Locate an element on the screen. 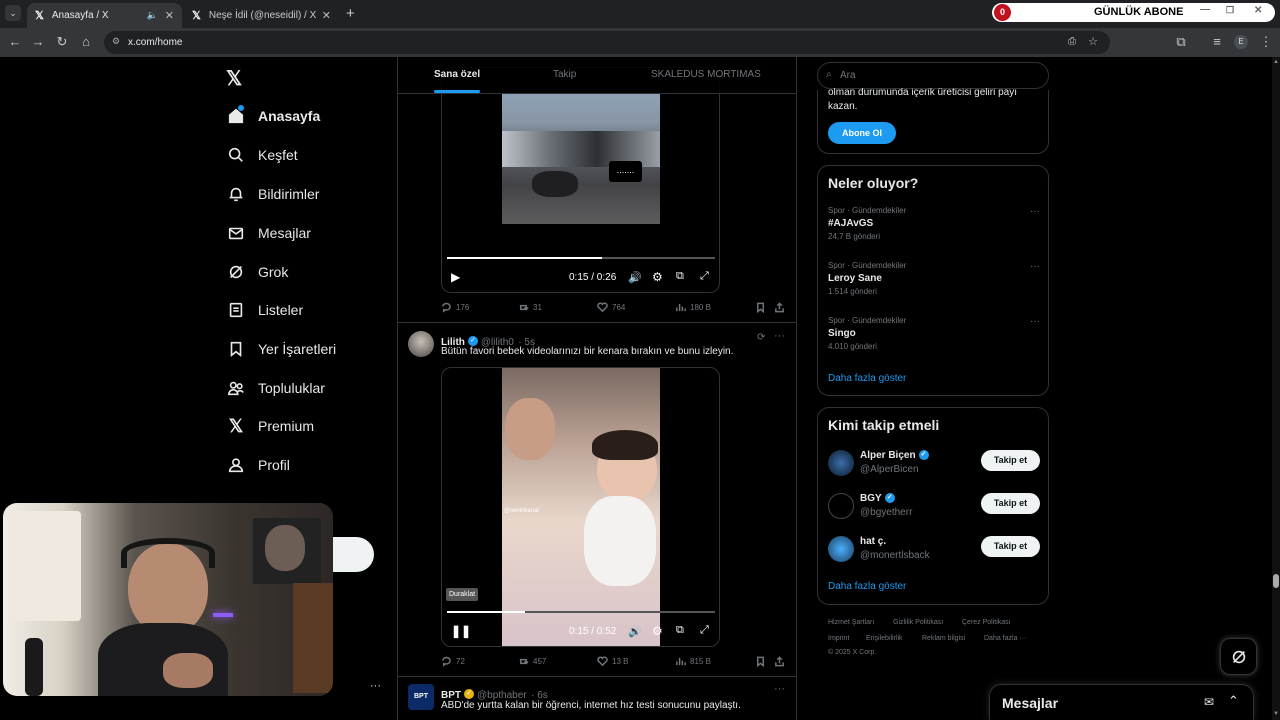  nav-communities: Topluluklar is located at coordinates (275, 388).